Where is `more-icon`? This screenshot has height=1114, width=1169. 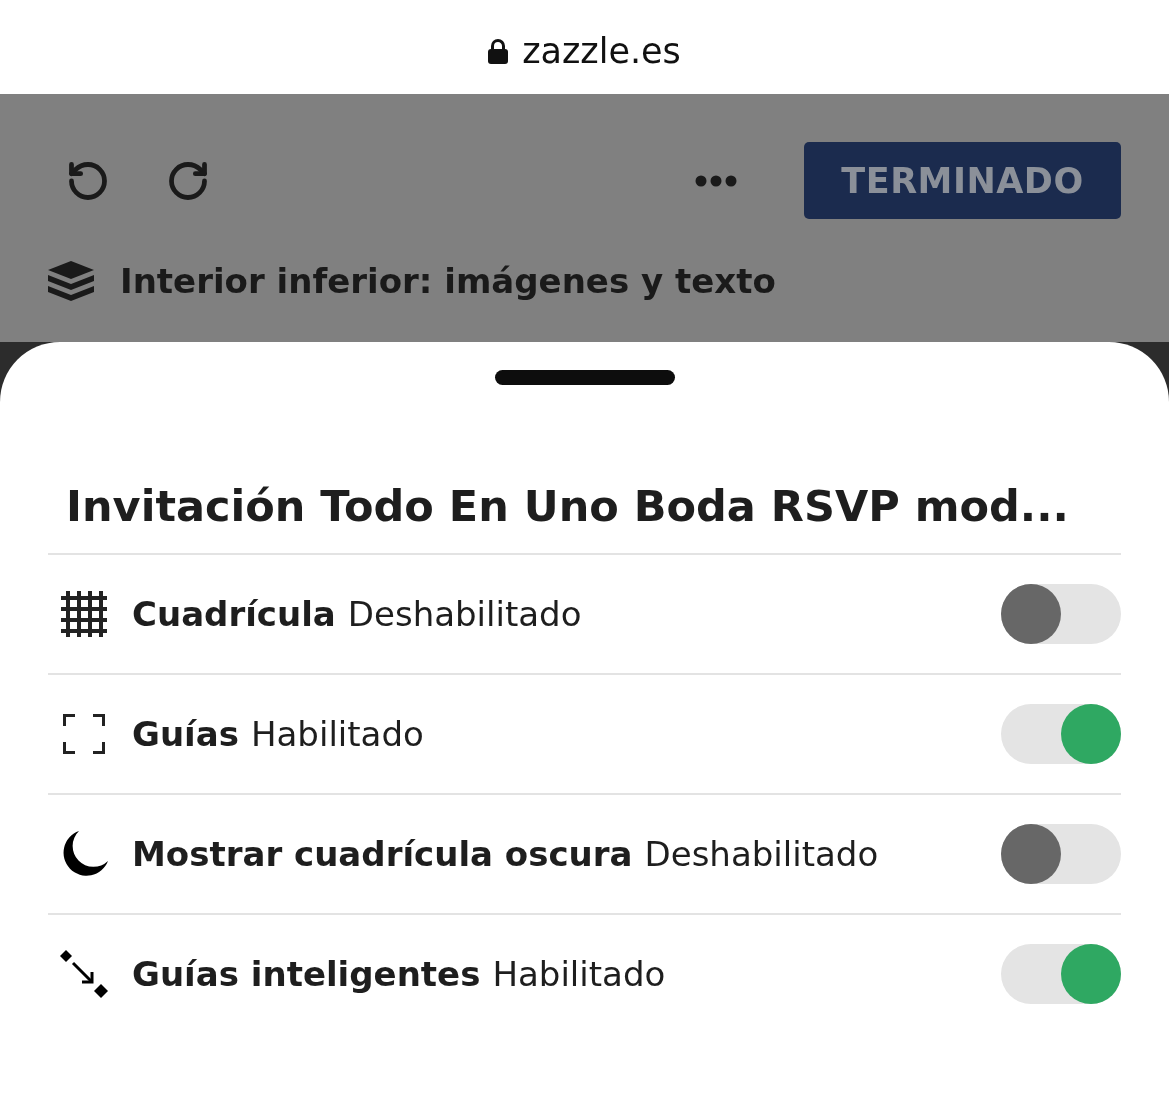
more-icon is located at coordinates (716, 180).